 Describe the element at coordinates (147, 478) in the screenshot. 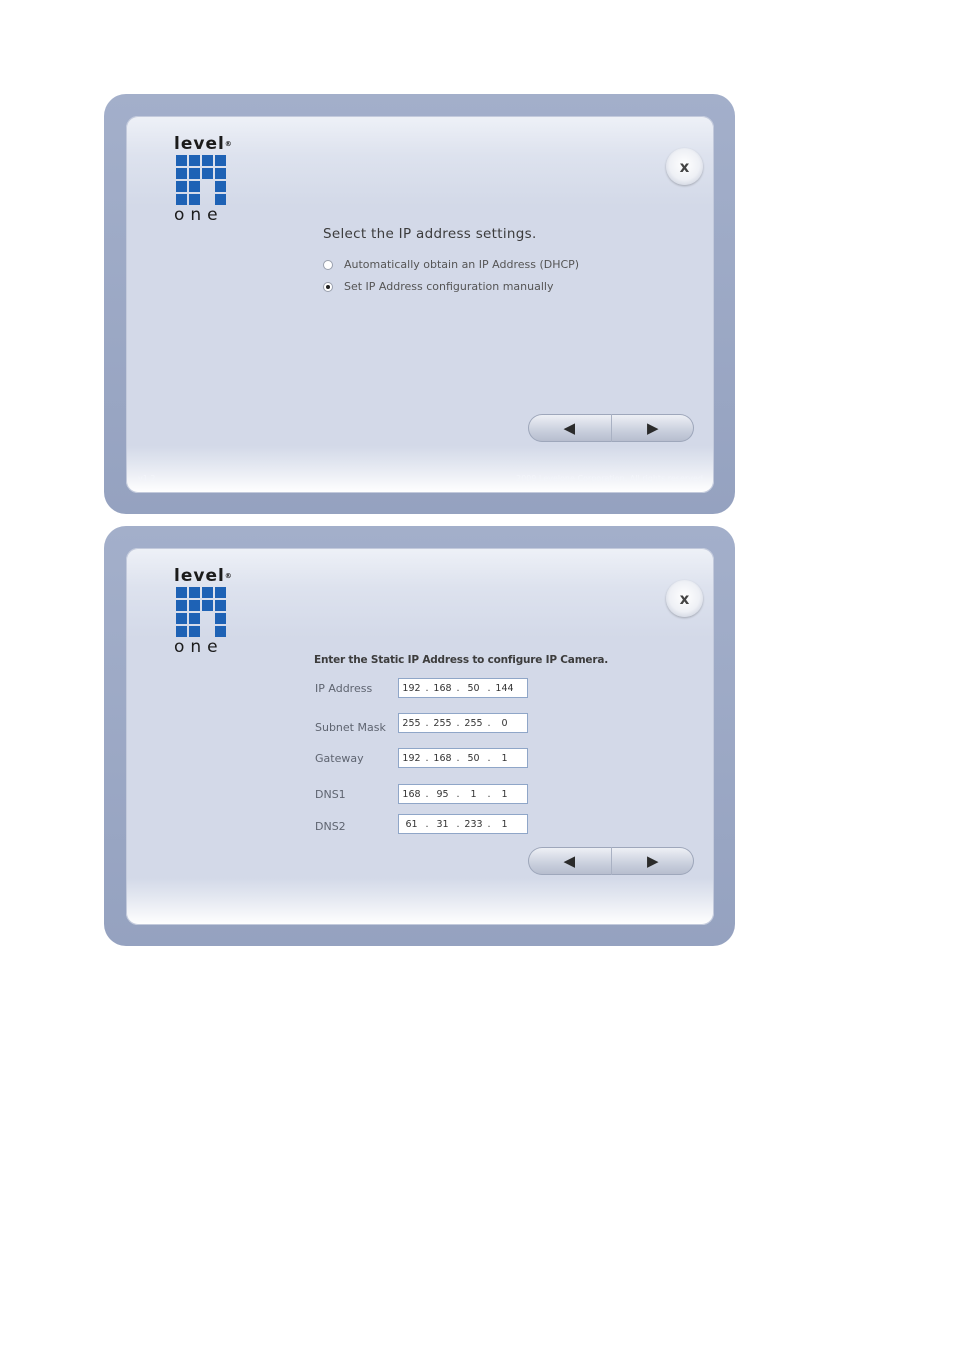

I see `version-label: v1.2` at that location.